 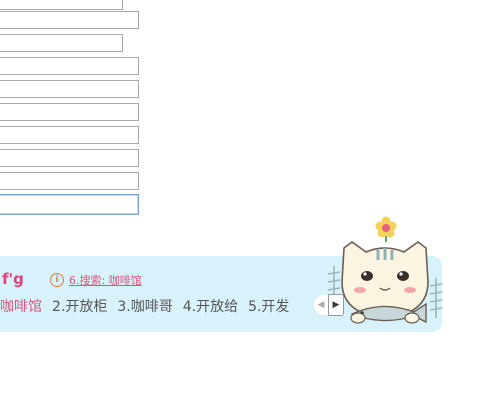 I want to click on ime-candidate-list: 咖啡馆 2.开放柜 3.咖啡哥 4.开放给 5.开发, so click(x=144, y=306).